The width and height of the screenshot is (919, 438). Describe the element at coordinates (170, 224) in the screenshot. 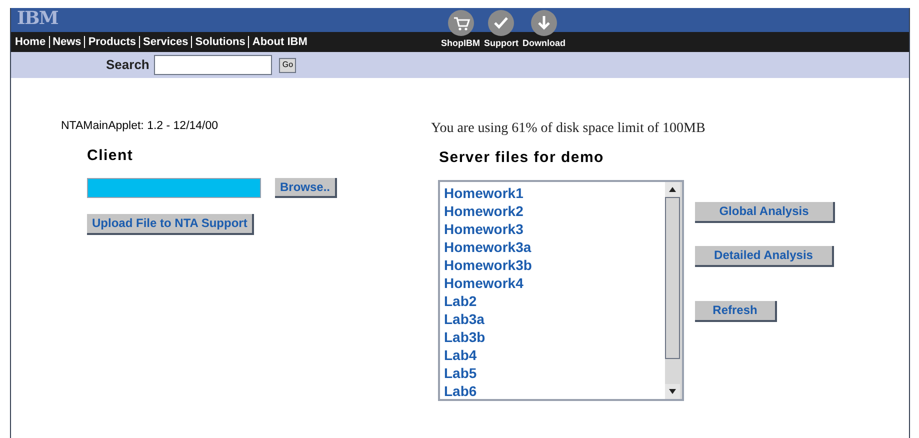

I see `upload-button: Upload File to NTA Support` at that location.